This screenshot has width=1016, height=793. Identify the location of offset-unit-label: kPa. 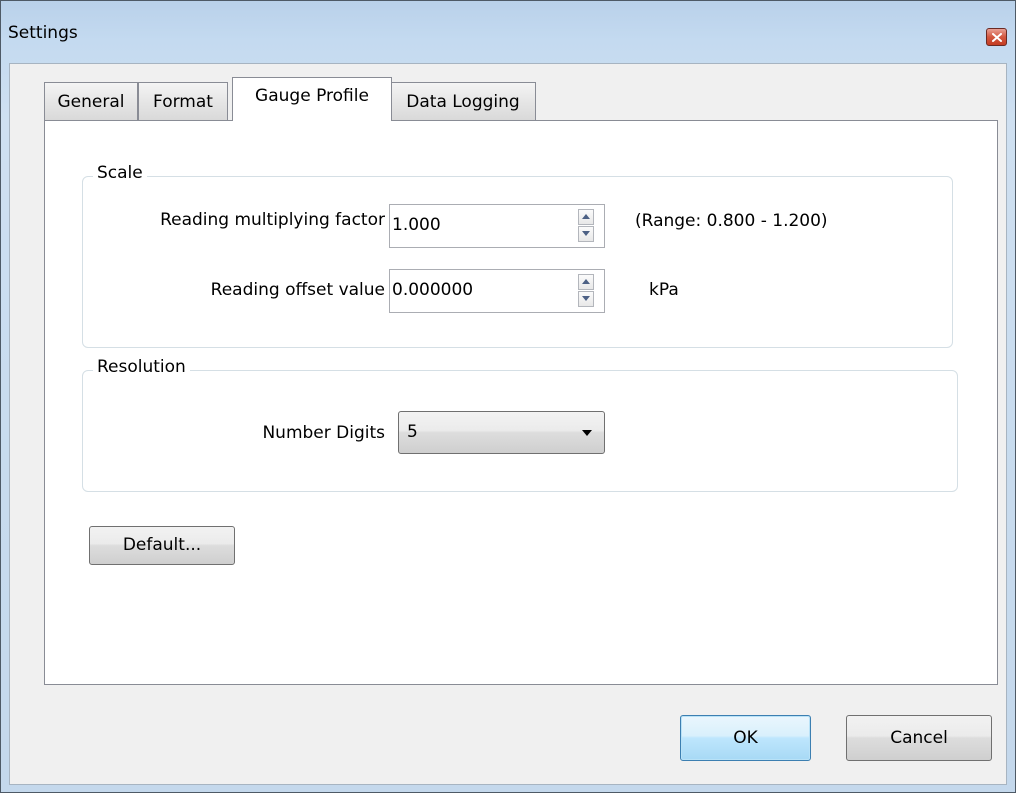
(664, 290).